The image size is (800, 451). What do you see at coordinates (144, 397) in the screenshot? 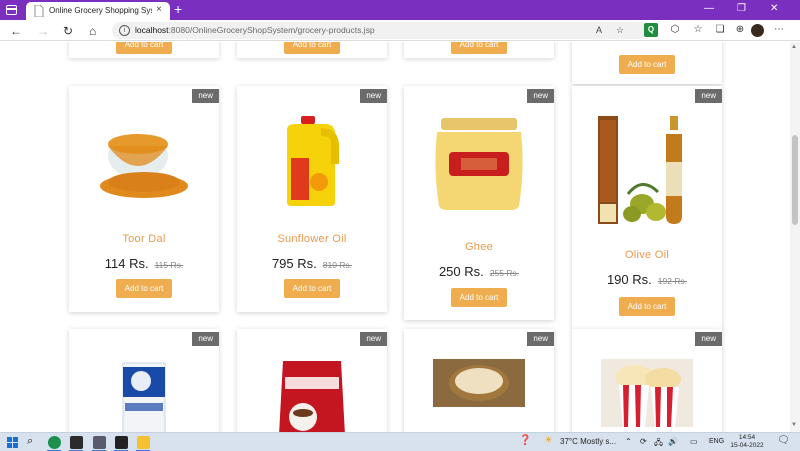
I see `tata-salt-image` at bounding box center [144, 397].